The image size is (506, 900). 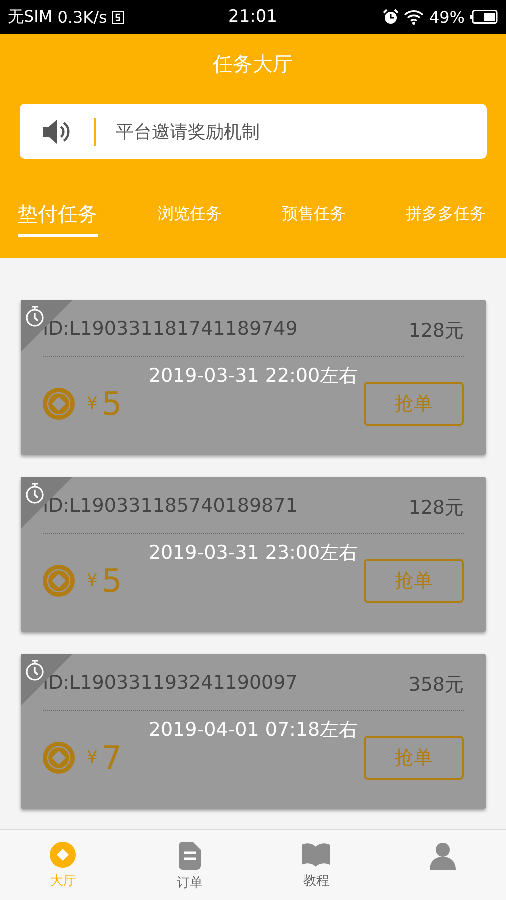 I want to click on battery-percent: 49%, so click(x=447, y=17).